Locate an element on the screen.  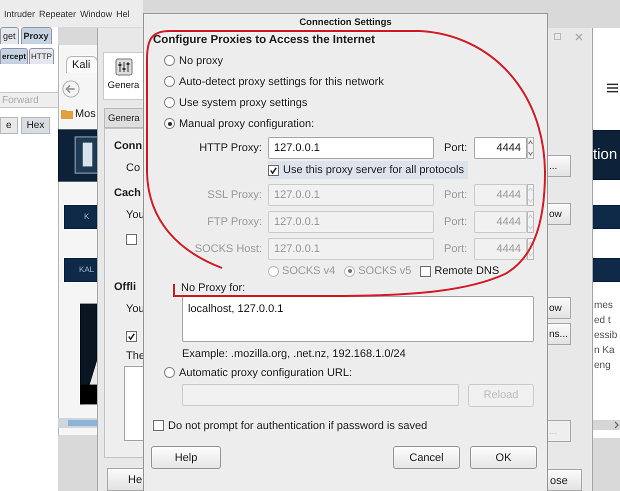
menu-item: Window is located at coordinates (96, 18).